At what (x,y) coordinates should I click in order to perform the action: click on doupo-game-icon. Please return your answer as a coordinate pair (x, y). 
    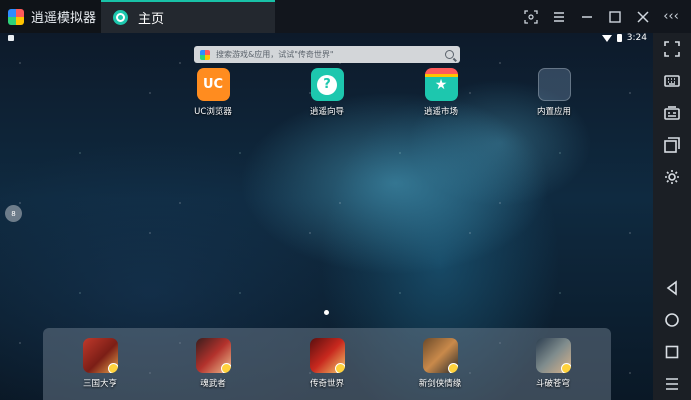
    Looking at the image, I should click on (553, 355).